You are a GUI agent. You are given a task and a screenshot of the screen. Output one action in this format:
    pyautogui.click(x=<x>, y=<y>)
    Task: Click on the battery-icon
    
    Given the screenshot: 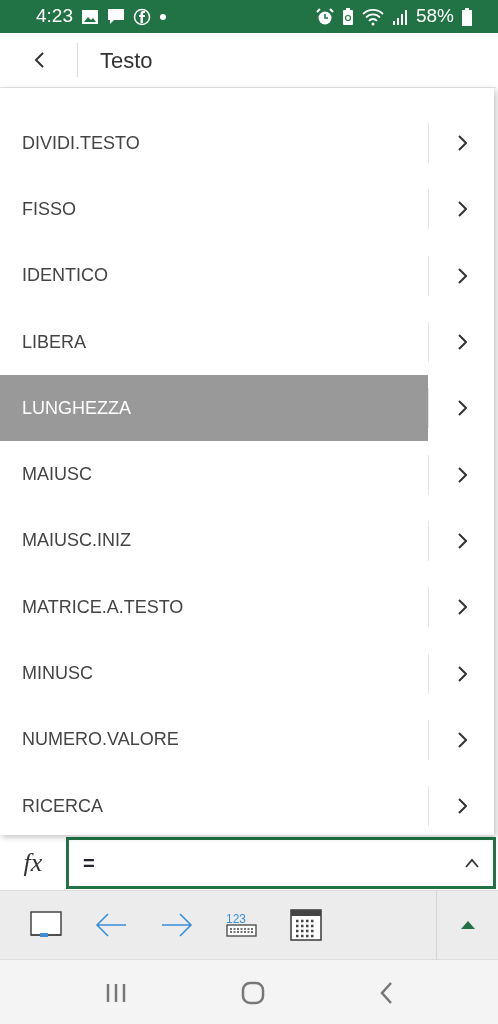 What is the action you would take?
    pyautogui.click(x=467, y=16)
    